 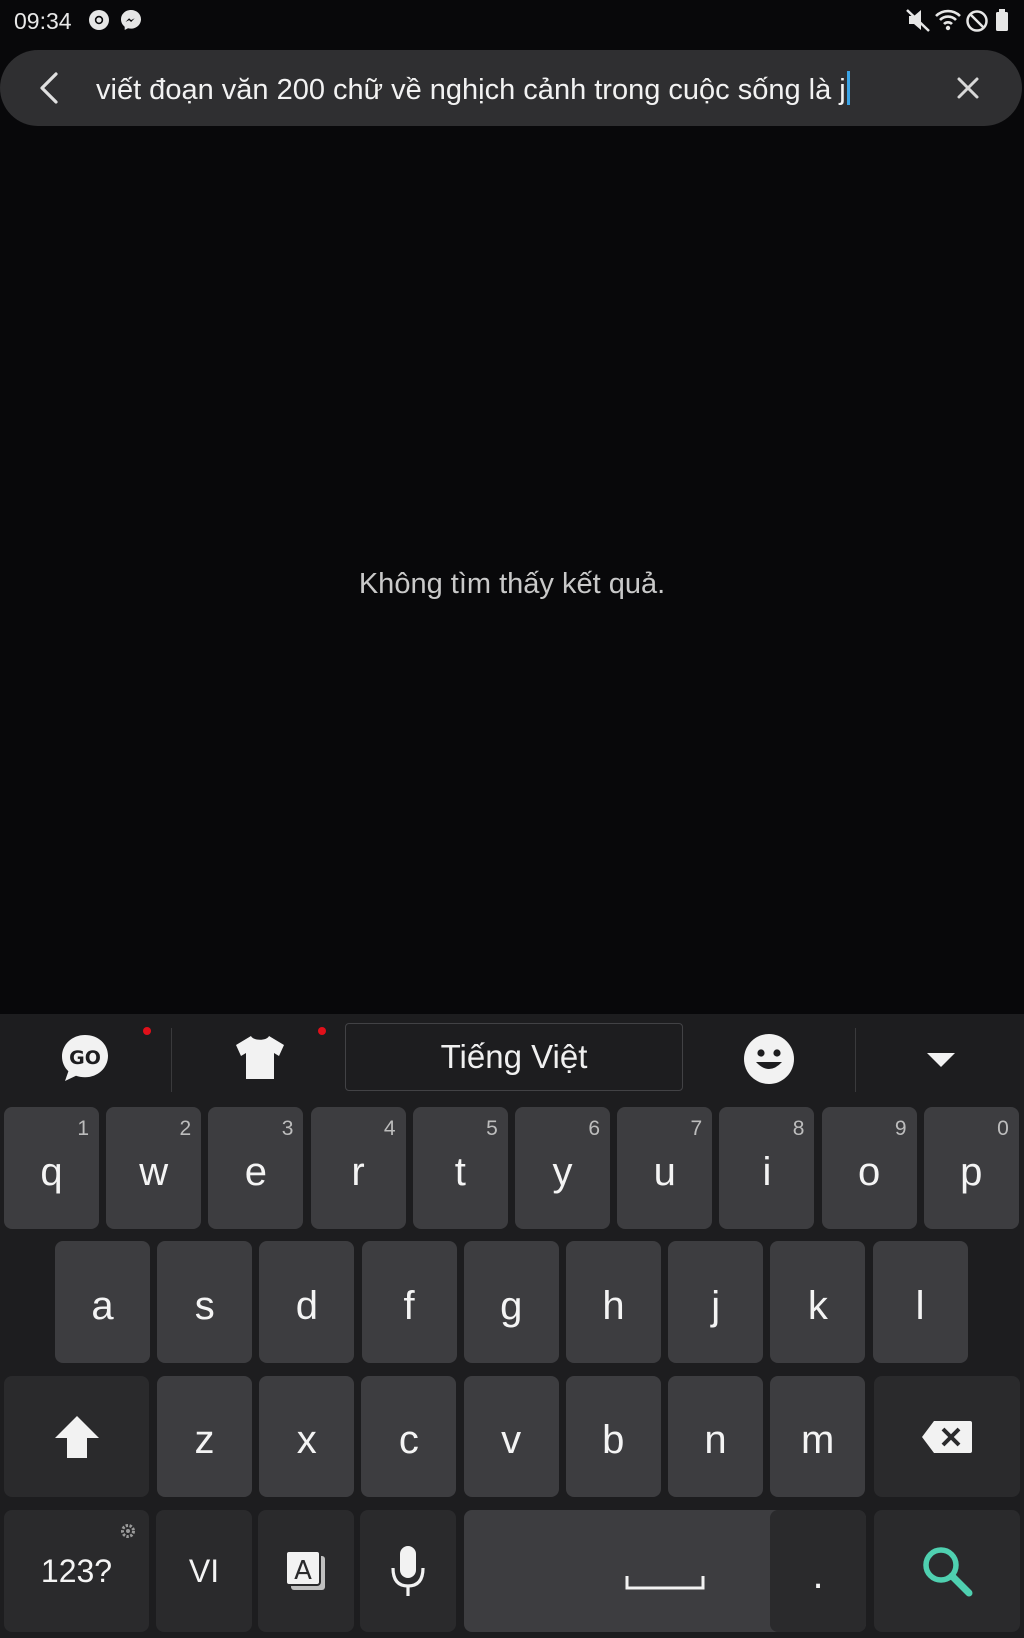 I want to click on key-x-label: x, so click(x=306, y=1440).